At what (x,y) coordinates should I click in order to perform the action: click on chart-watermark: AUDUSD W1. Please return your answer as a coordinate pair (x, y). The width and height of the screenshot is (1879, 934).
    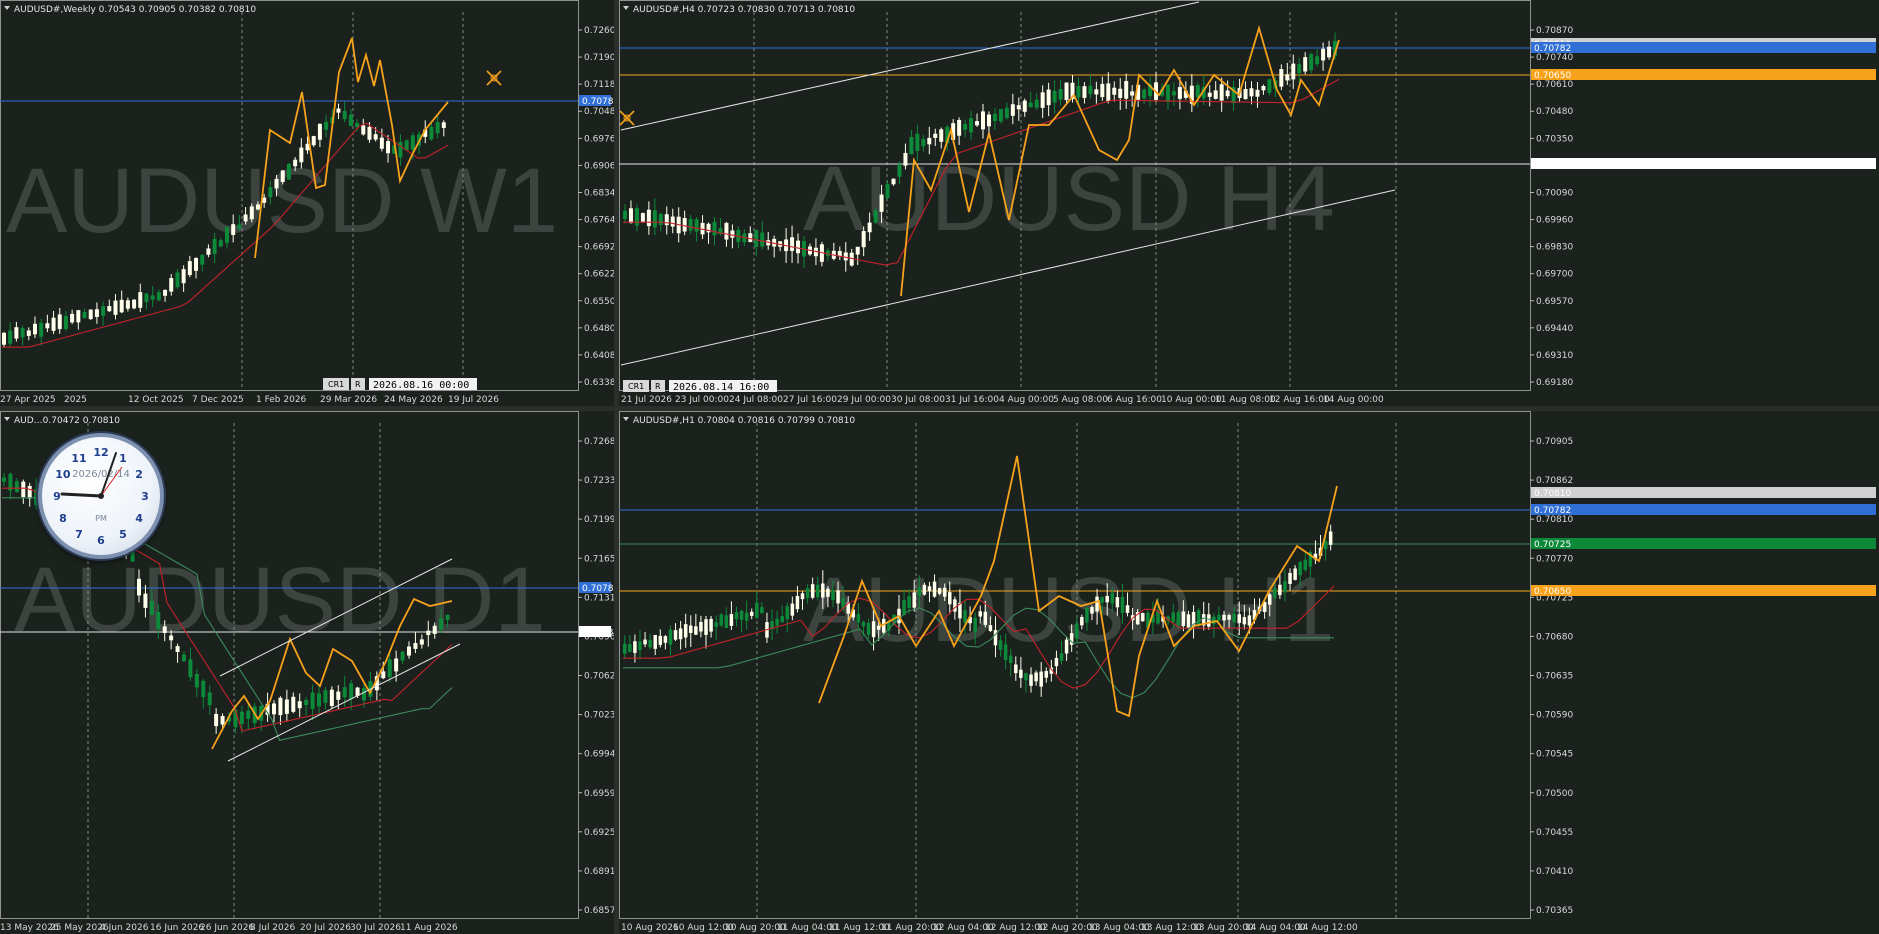
    Looking at the image, I should click on (282, 201).